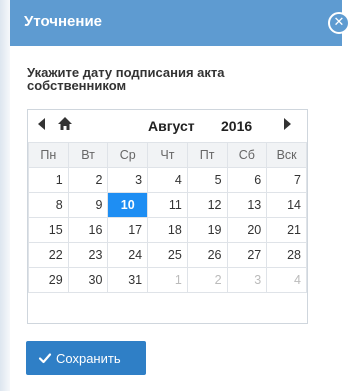 This screenshot has width=352, height=391. Describe the element at coordinates (207, 230) in the screenshot. I see `day-cell: 19` at that location.